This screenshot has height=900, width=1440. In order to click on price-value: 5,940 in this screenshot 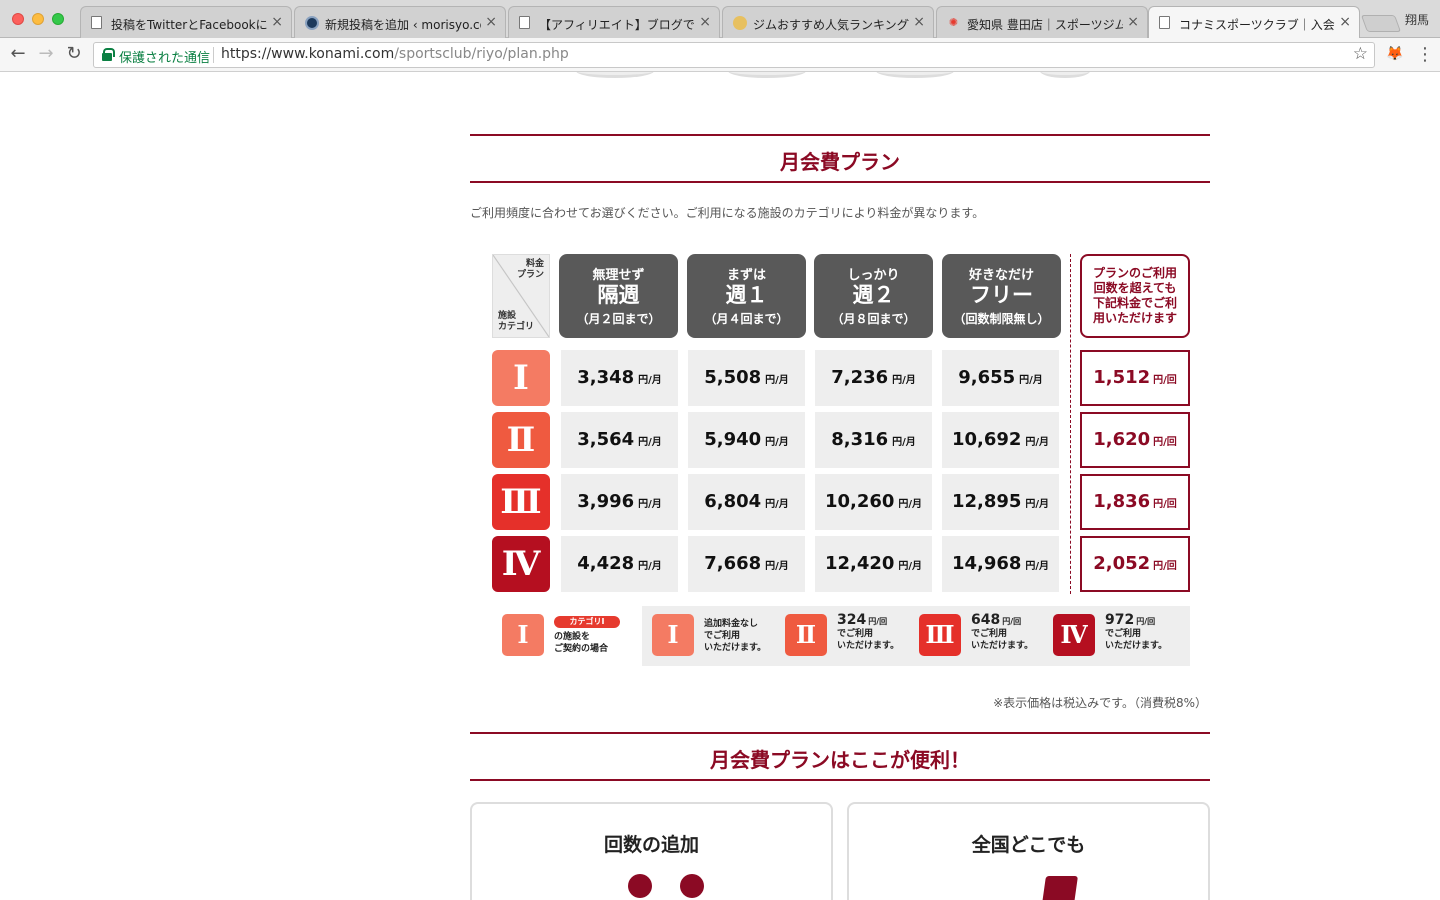, I will do `click(733, 439)`.